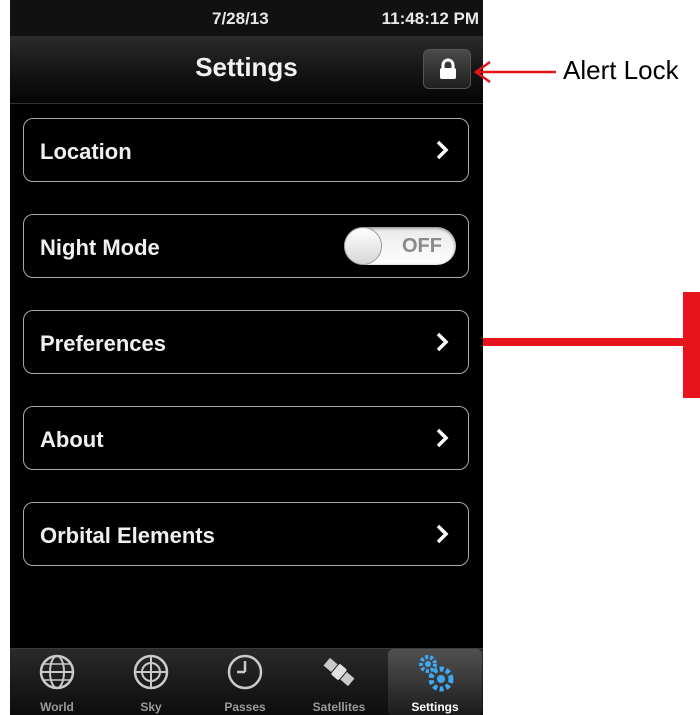 Image resolution: width=700 pixels, height=715 pixels. I want to click on status-time: 11:48:12 PM, so click(430, 18).